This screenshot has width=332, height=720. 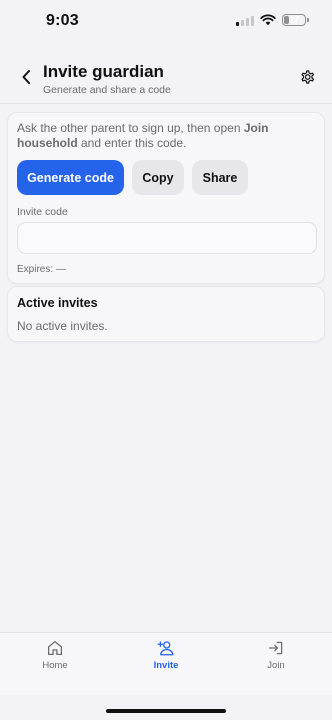 What do you see at coordinates (166, 314) in the screenshot?
I see `active-invites-card: Active invites No active invites.` at bounding box center [166, 314].